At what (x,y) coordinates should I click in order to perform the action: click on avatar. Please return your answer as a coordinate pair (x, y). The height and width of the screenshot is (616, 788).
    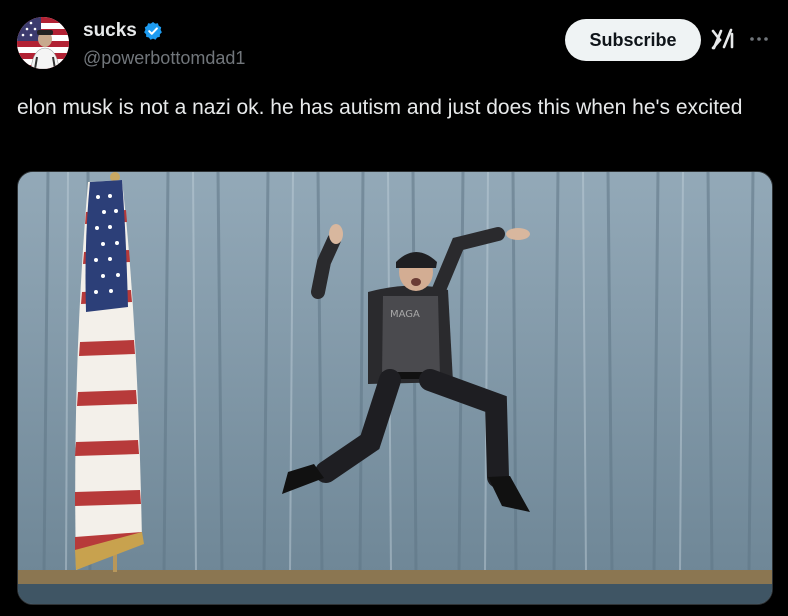
    Looking at the image, I should click on (43, 43).